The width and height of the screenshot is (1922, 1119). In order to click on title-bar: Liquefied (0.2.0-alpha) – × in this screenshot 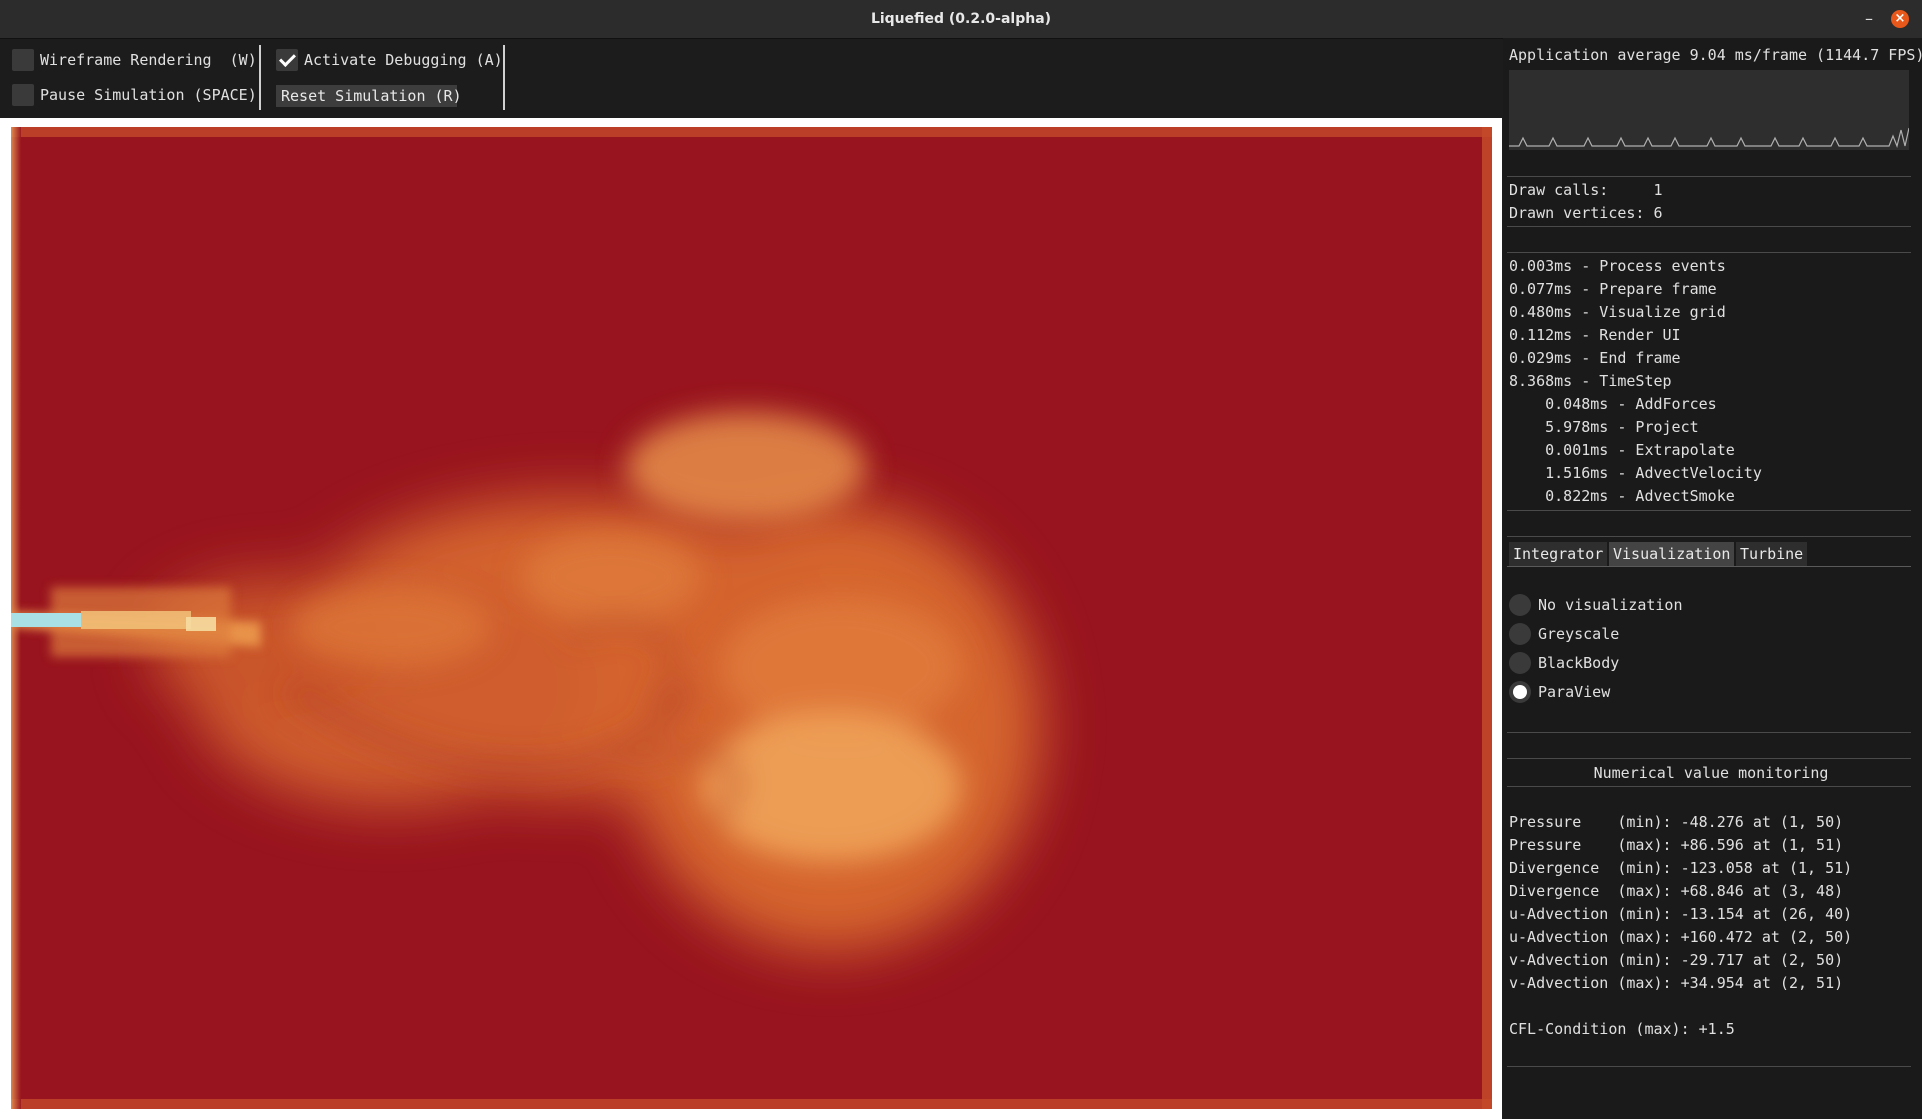, I will do `click(961, 19)`.